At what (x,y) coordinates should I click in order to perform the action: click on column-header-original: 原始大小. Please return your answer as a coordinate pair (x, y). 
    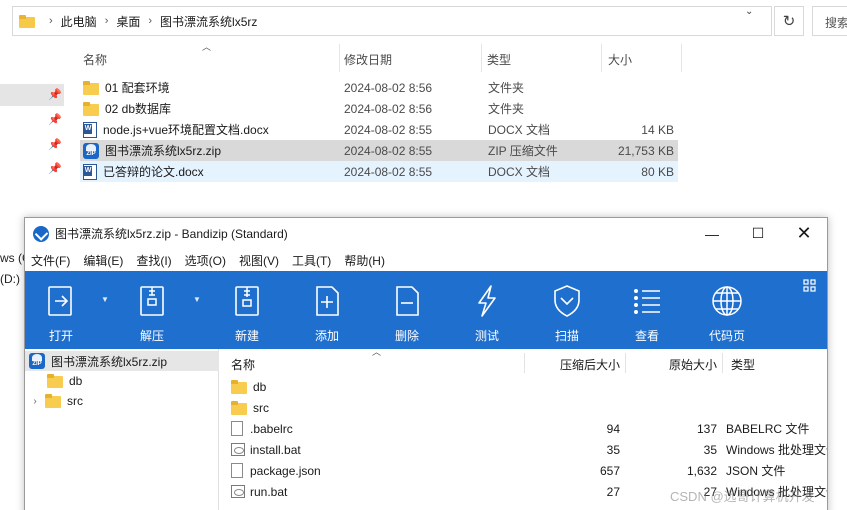
    Looking at the image, I should click on (668, 363).